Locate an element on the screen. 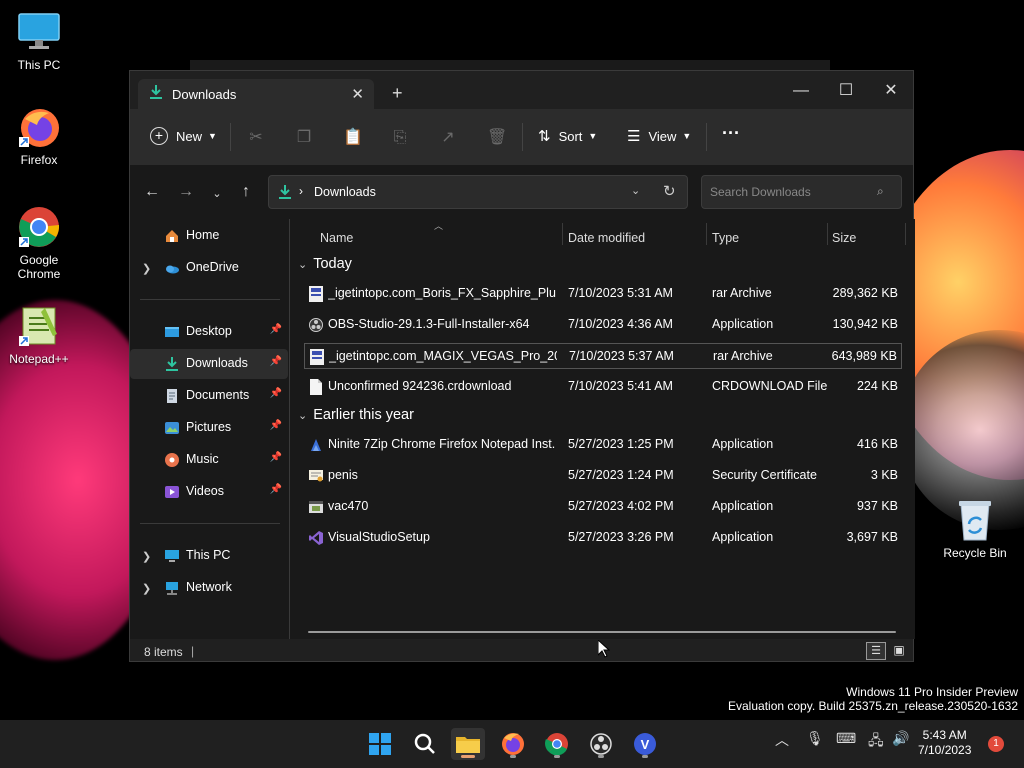 This screenshot has width=1024, height=768. group-header-today: ⌄ Today is located at coordinates (325, 264).